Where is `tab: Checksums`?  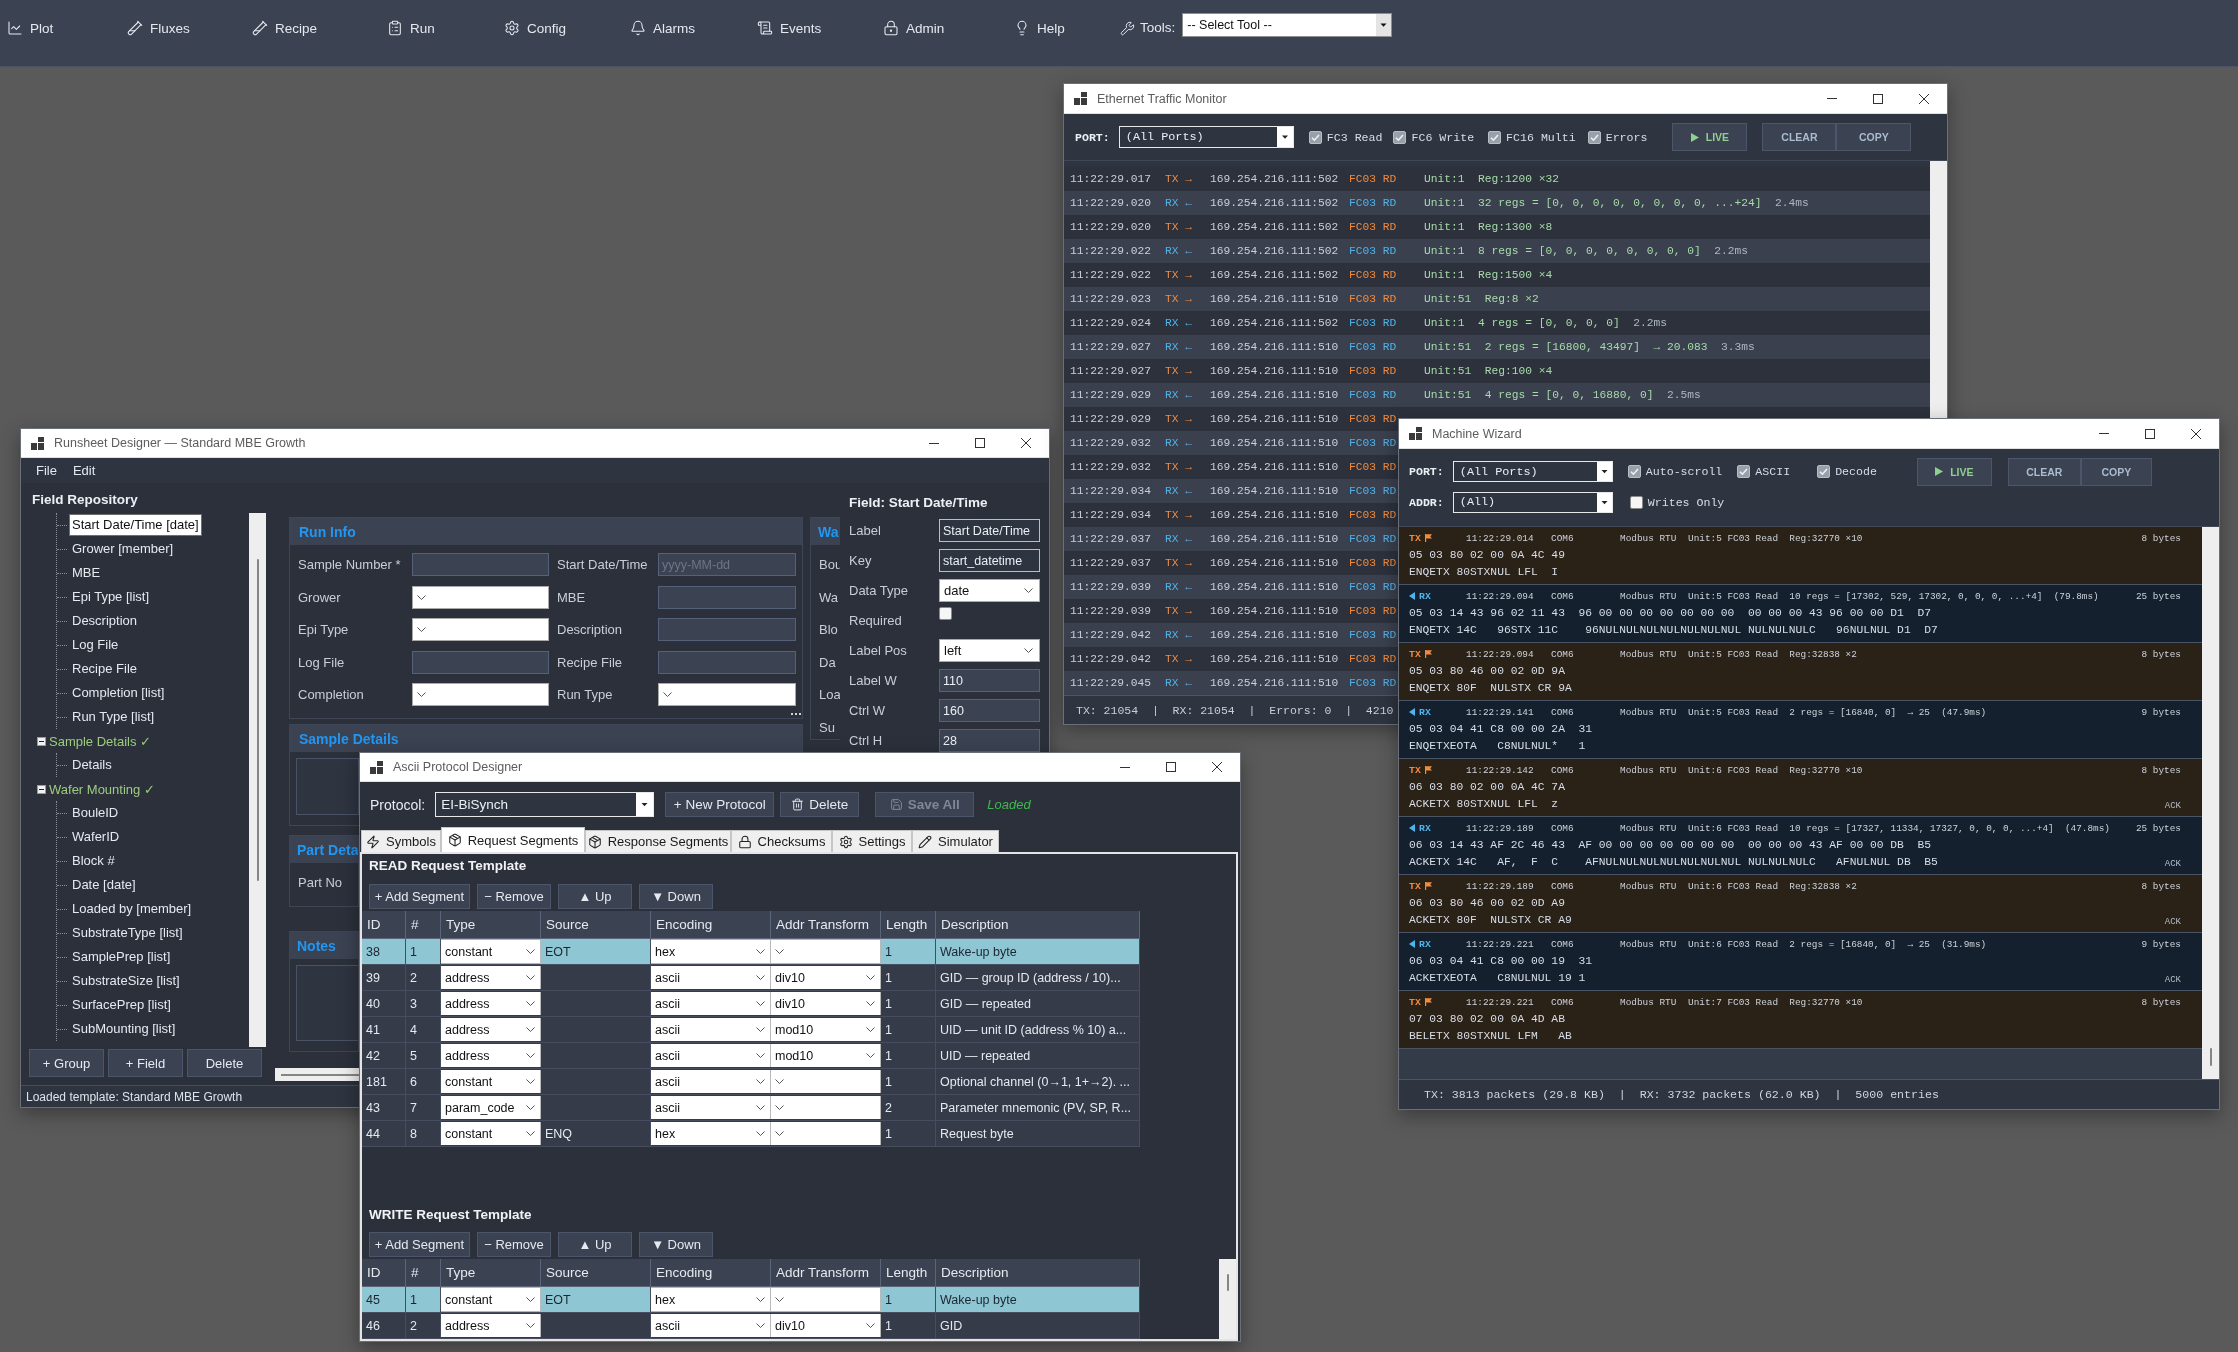
tab: Checksums is located at coordinates (781, 841).